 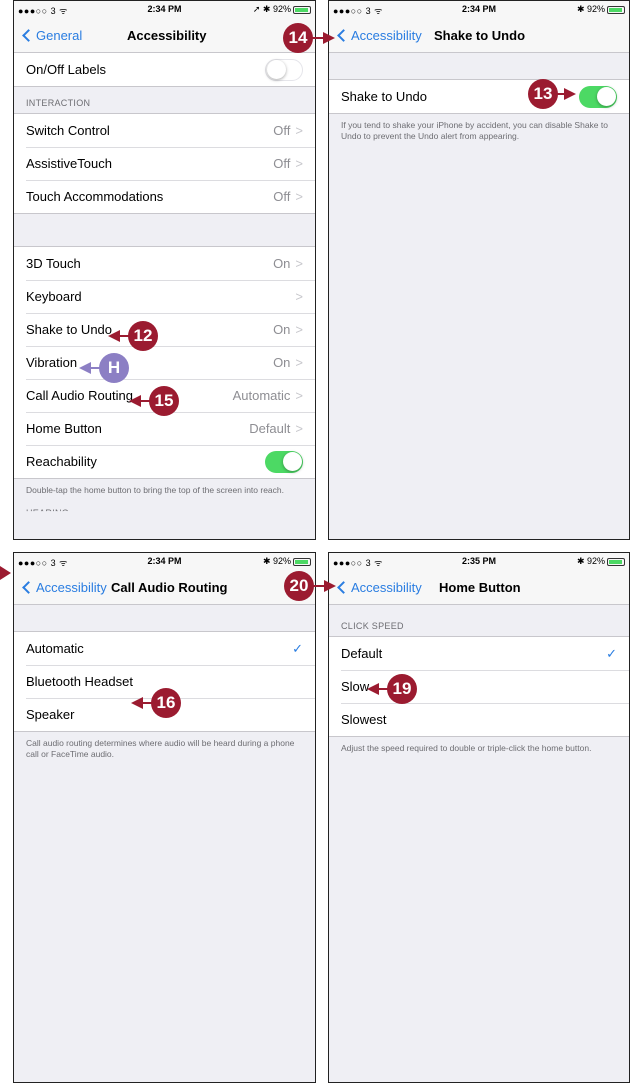 I want to click on 3d-touch-row: 3D Touch On >, so click(x=164, y=263).